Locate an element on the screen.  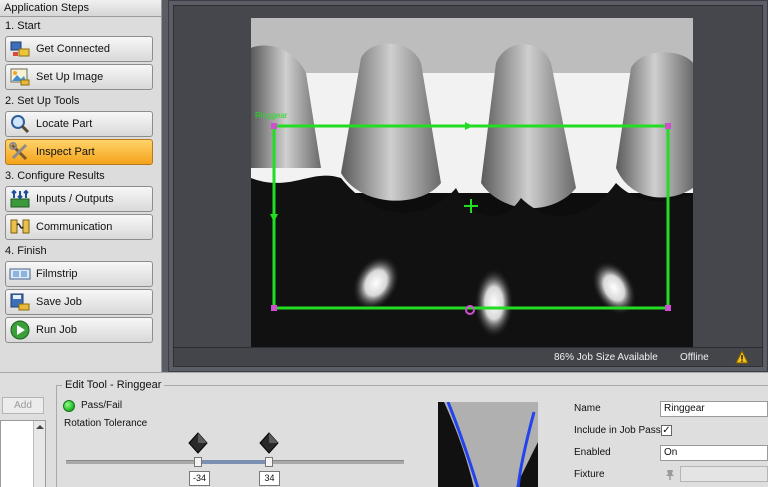
inspect-part-label: Inspect Part is located at coordinates (65, 152).